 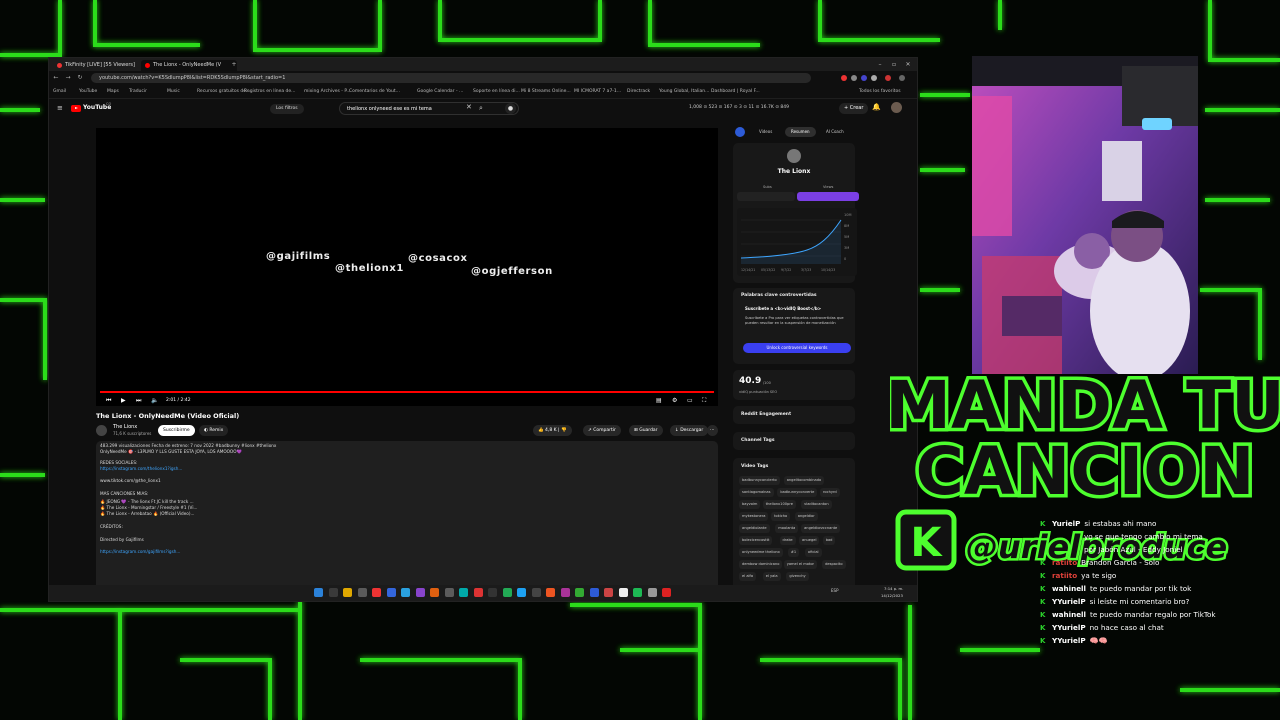 What do you see at coordinates (809, 540) in the screenshot?
I see `video-tag-chip: anuegel` at bounding box center [809, 540].